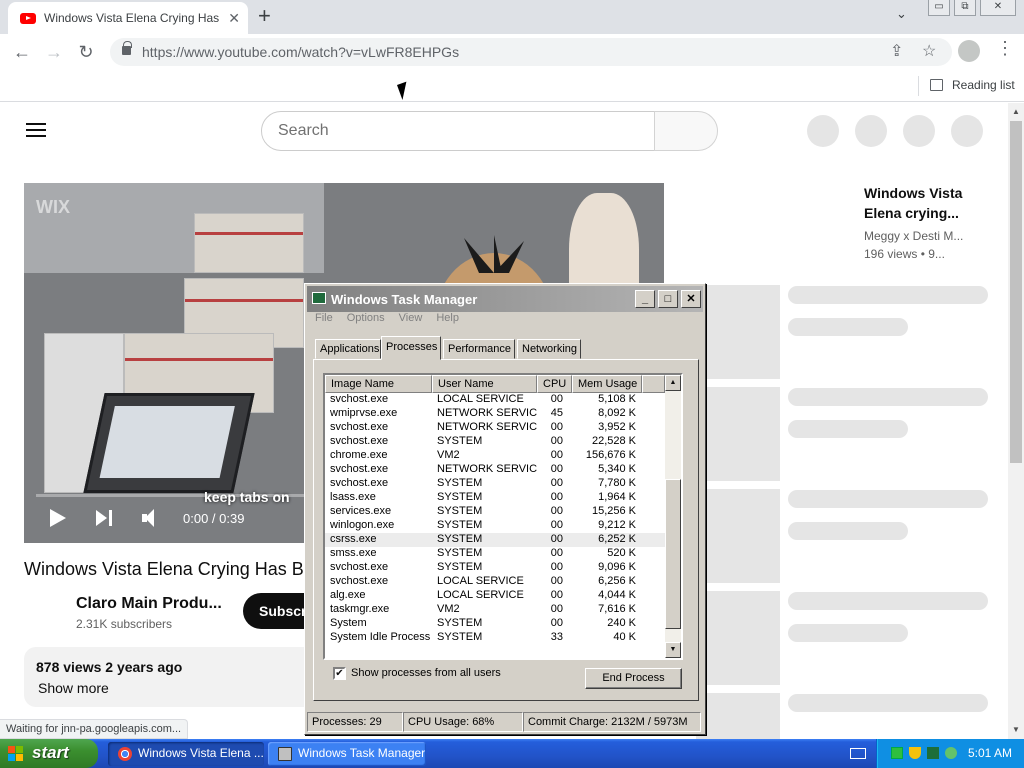  I want to click on process-image-name: System Idle Process, so click(380, 637).